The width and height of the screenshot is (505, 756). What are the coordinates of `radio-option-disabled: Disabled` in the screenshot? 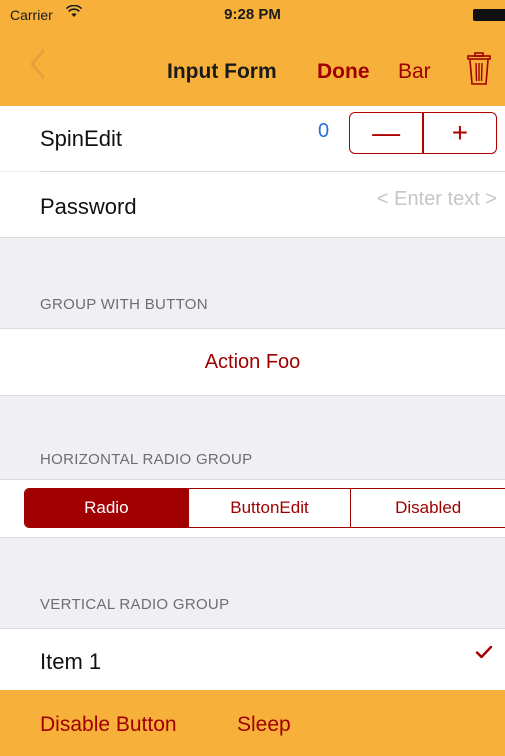 It's located at (428, 508).